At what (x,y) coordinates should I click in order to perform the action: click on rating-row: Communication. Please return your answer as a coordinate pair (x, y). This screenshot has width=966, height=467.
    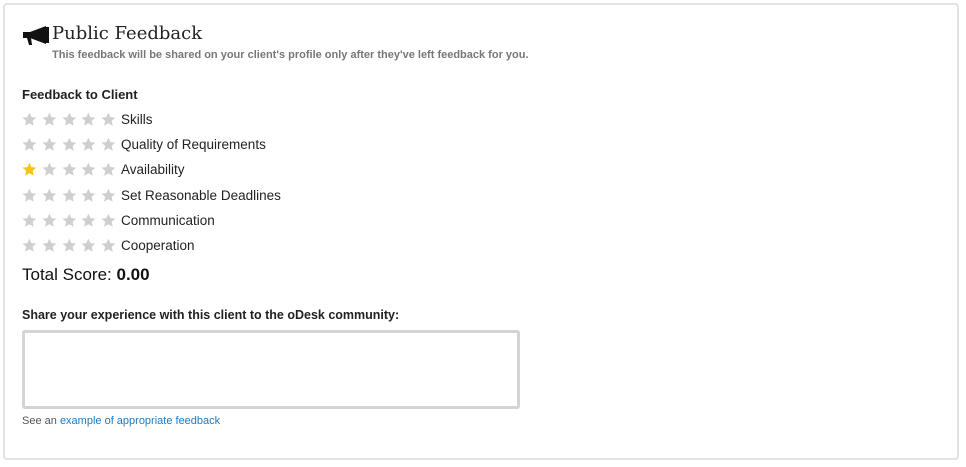
    Looking at the image, I should click on (151, 220).